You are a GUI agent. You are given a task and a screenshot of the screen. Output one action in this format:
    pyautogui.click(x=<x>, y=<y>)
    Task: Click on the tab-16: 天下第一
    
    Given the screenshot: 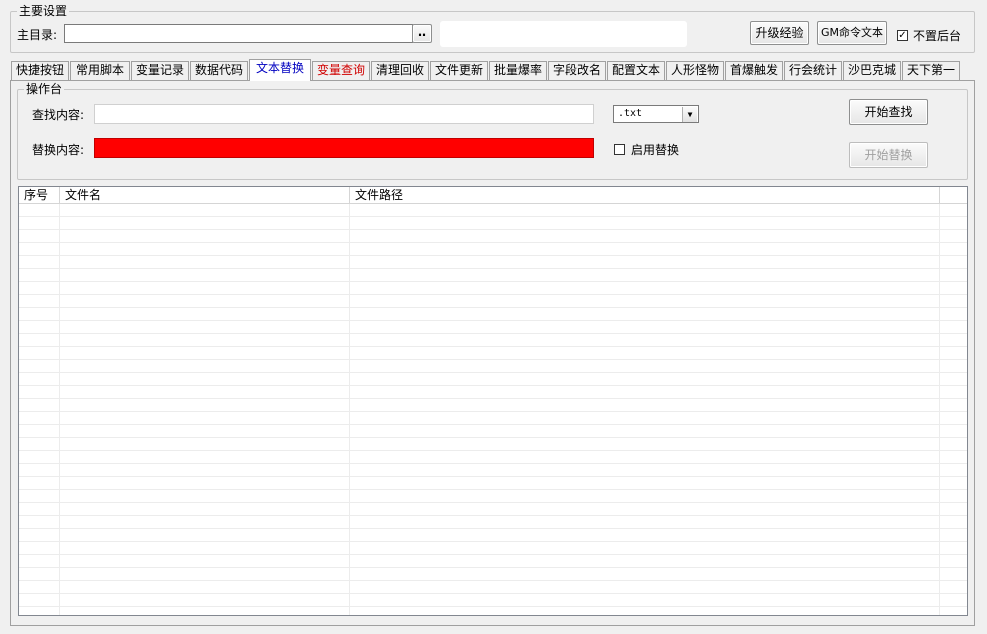 What is the action you would take?
    pyautogui.click(x=931, y=70)
    